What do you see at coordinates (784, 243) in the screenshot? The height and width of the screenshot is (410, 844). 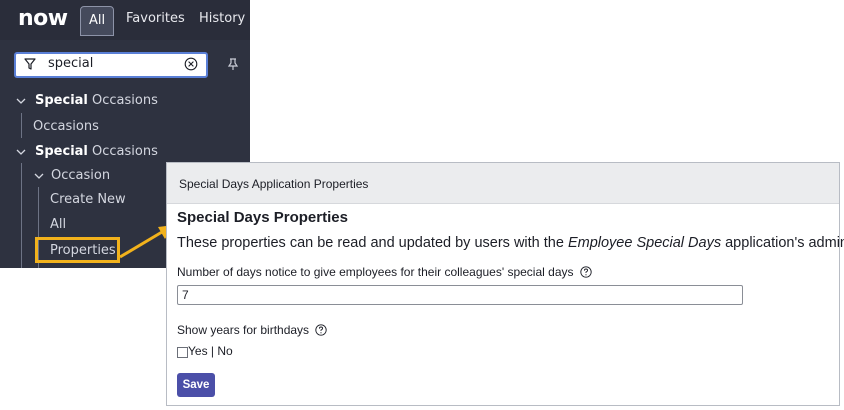 I see `description-text-end: application's admin role.` at bounding box center [784, 243].